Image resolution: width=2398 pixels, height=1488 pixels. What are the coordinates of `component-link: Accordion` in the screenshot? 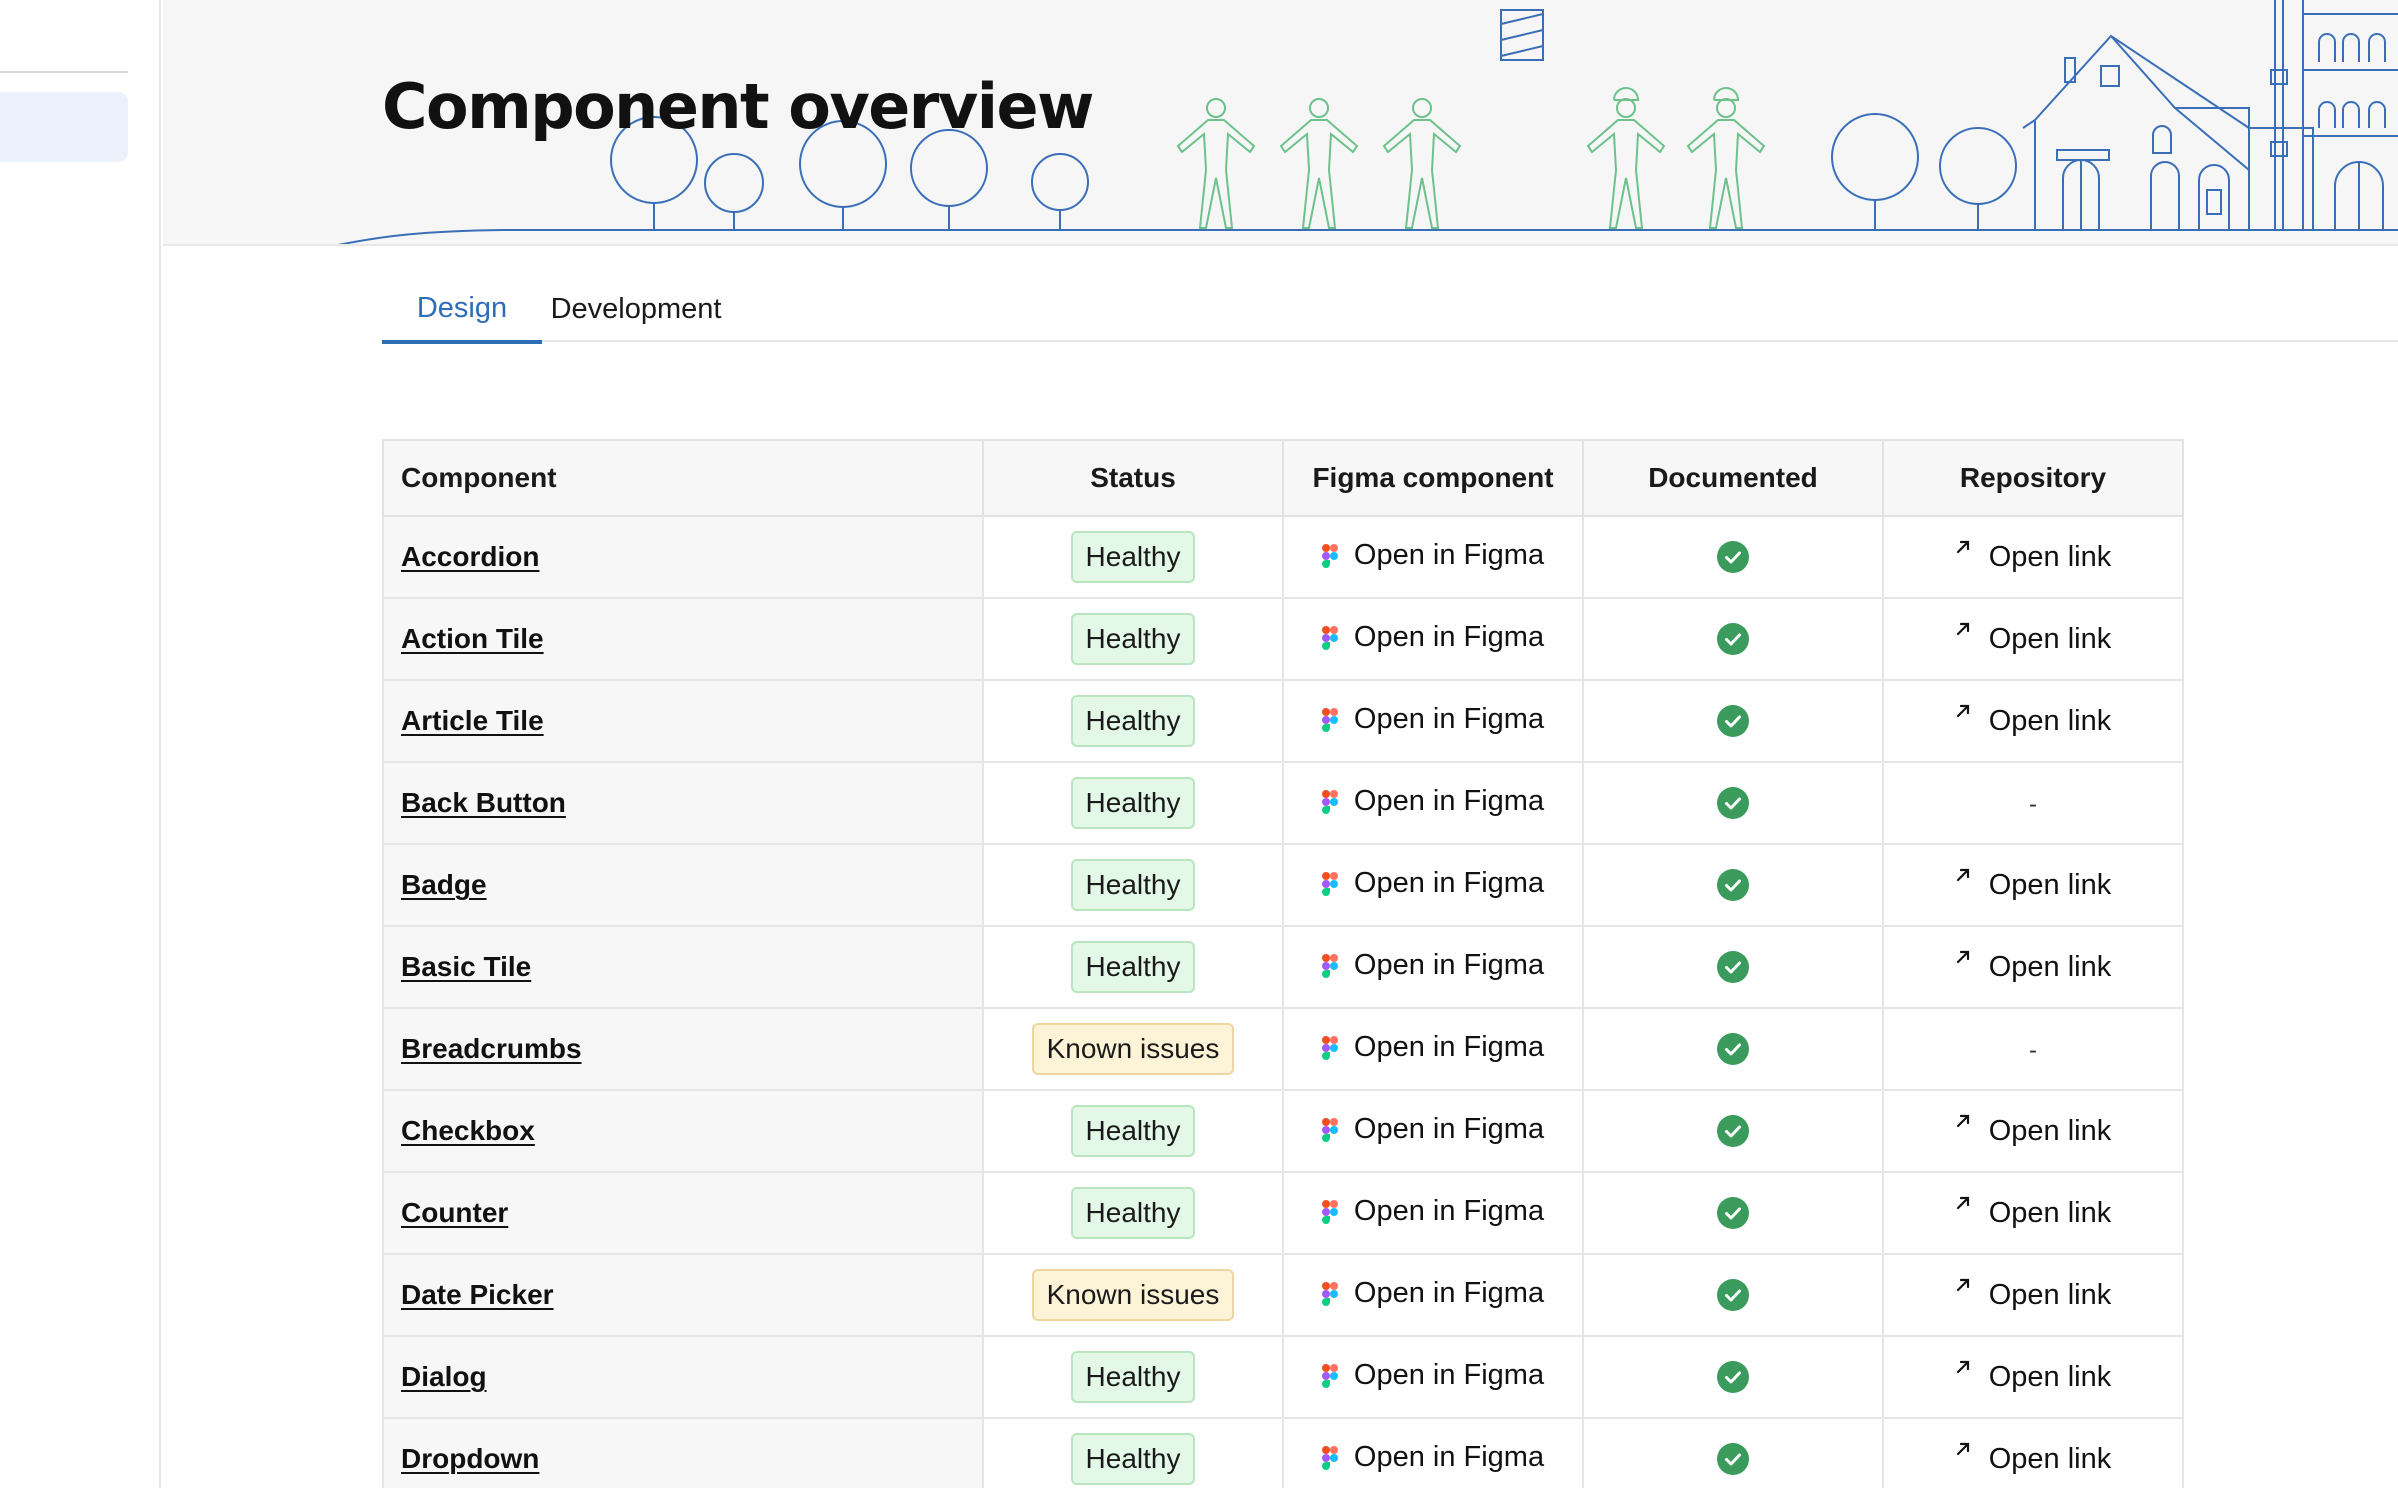 It's located at (470, 556).